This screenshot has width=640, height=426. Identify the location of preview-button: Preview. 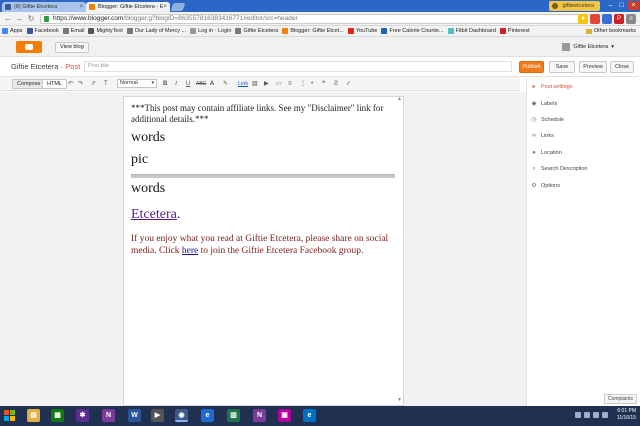
(593, 67).